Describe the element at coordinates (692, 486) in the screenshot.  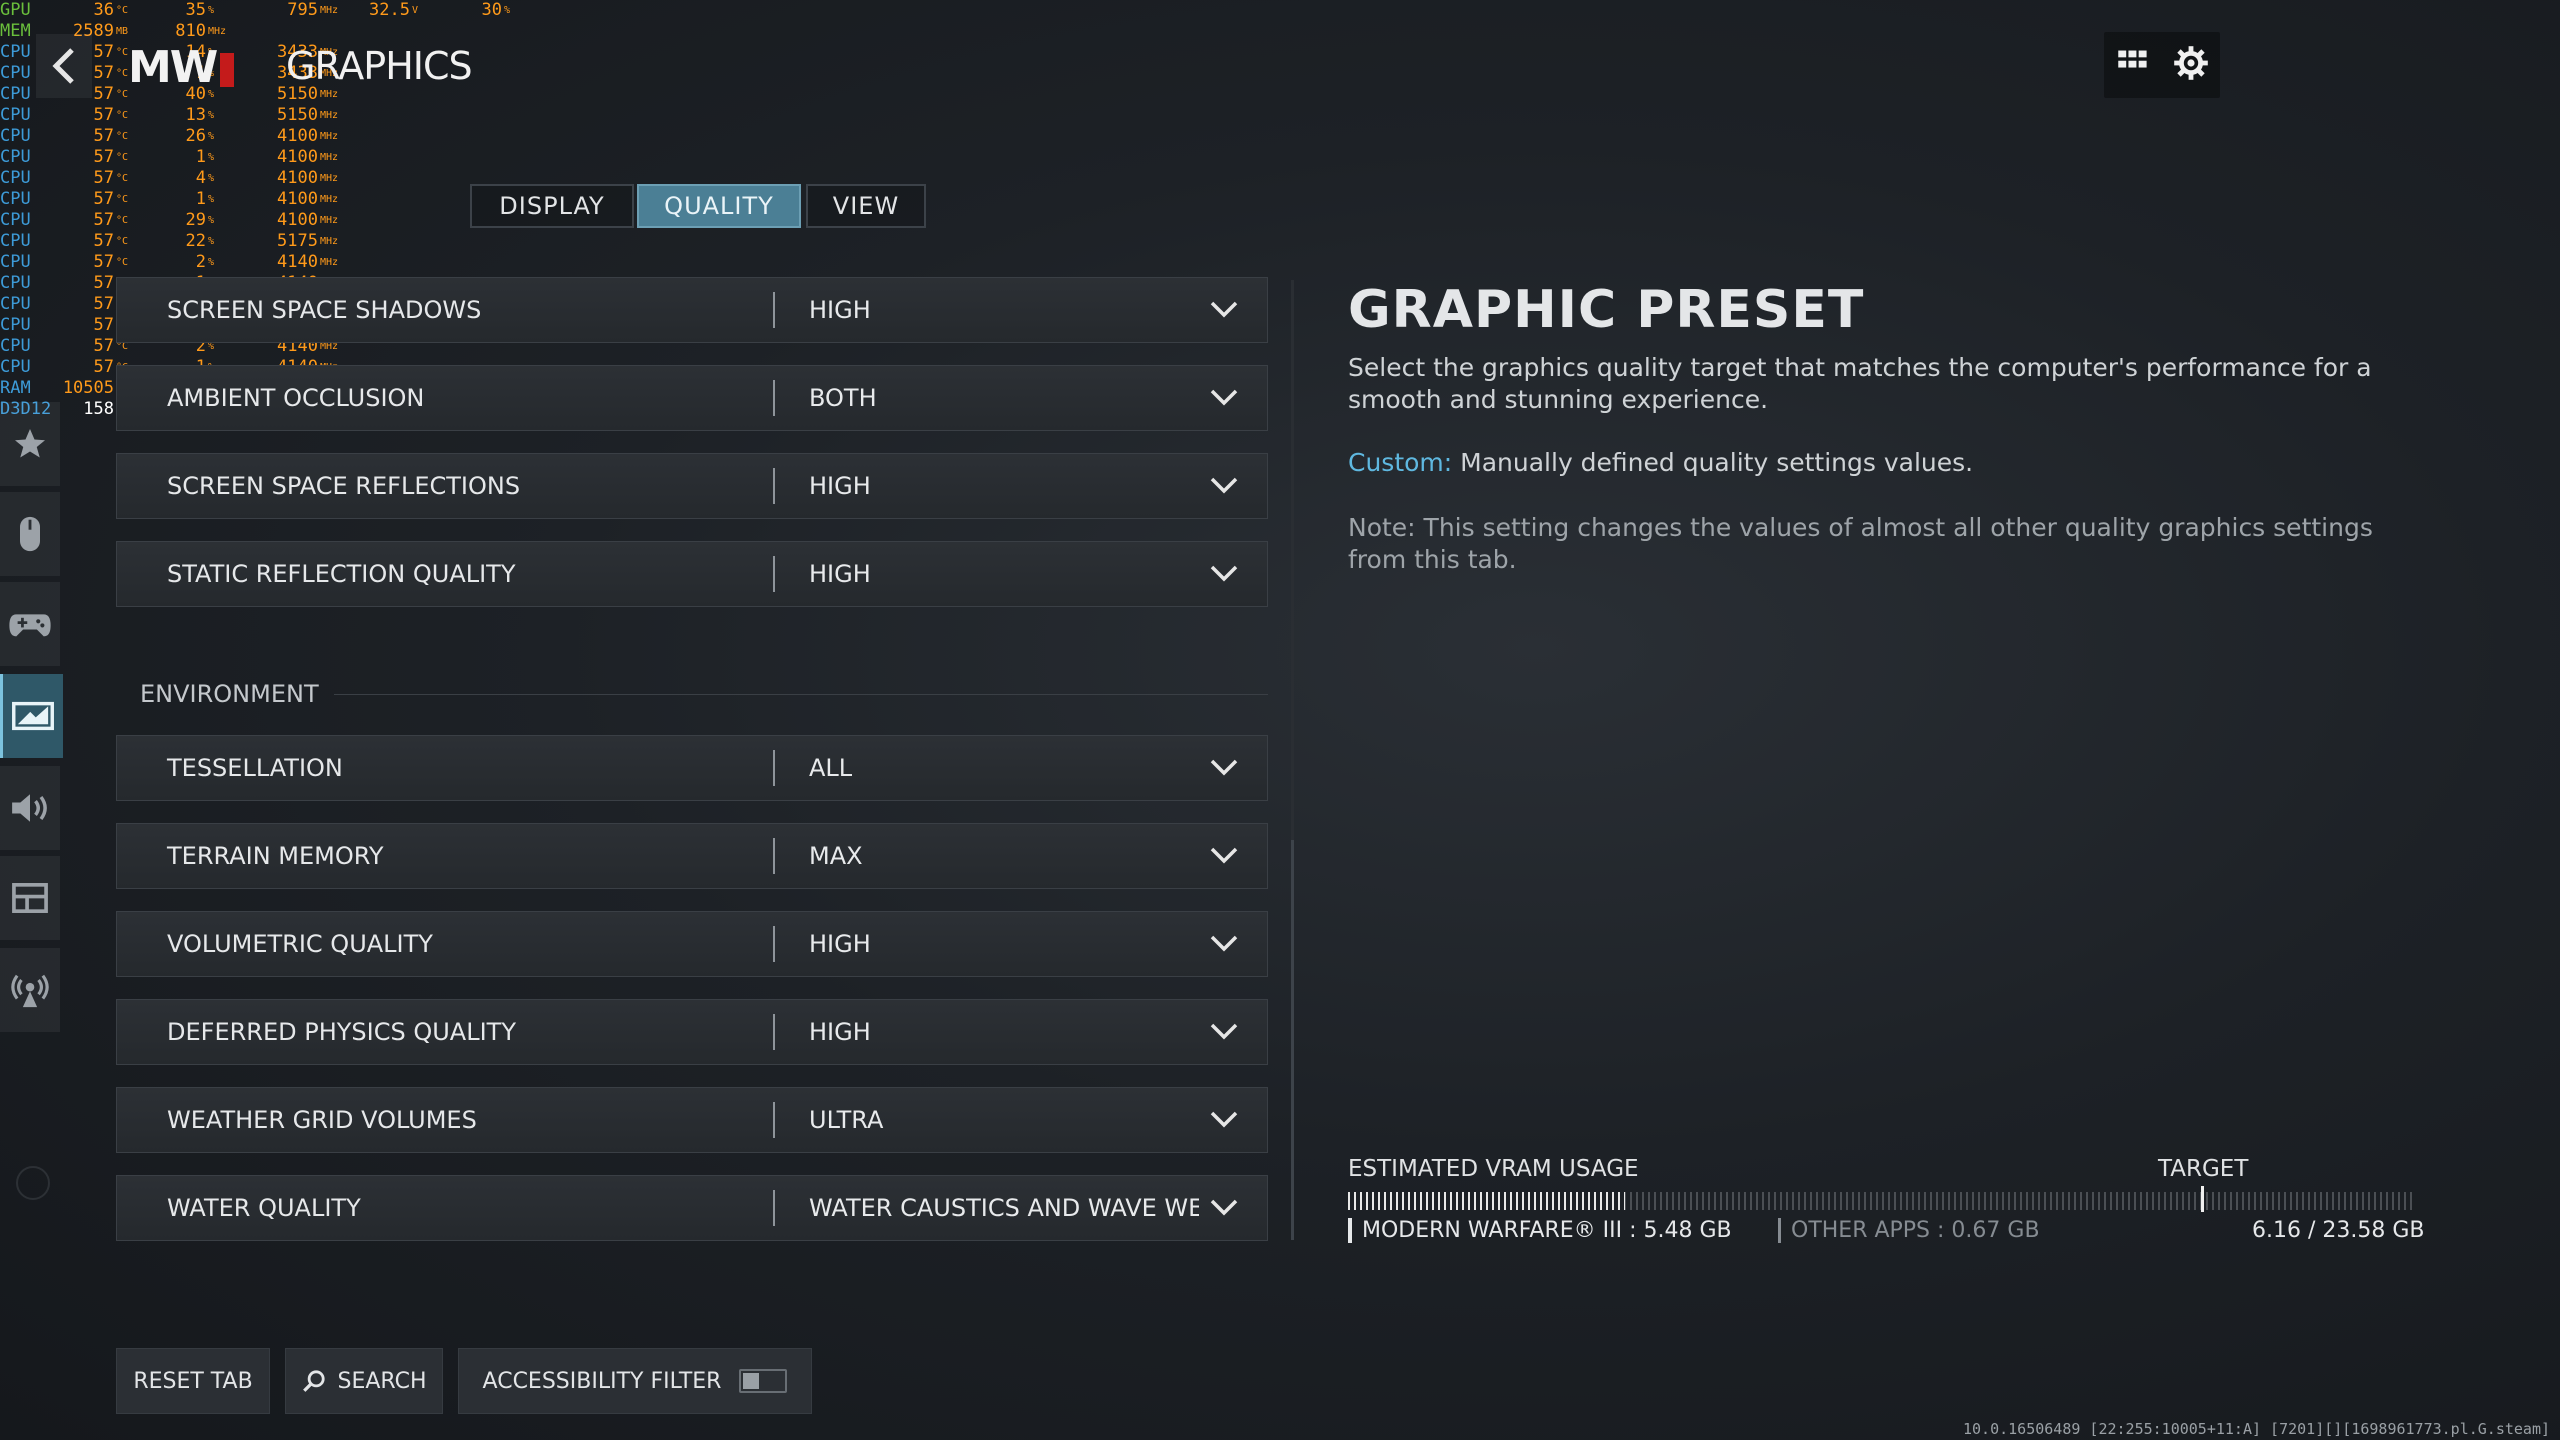
I see `setting-row-screen-space-reflections: SCREEN SPACE REFLECTIONS HIGH` at that location.